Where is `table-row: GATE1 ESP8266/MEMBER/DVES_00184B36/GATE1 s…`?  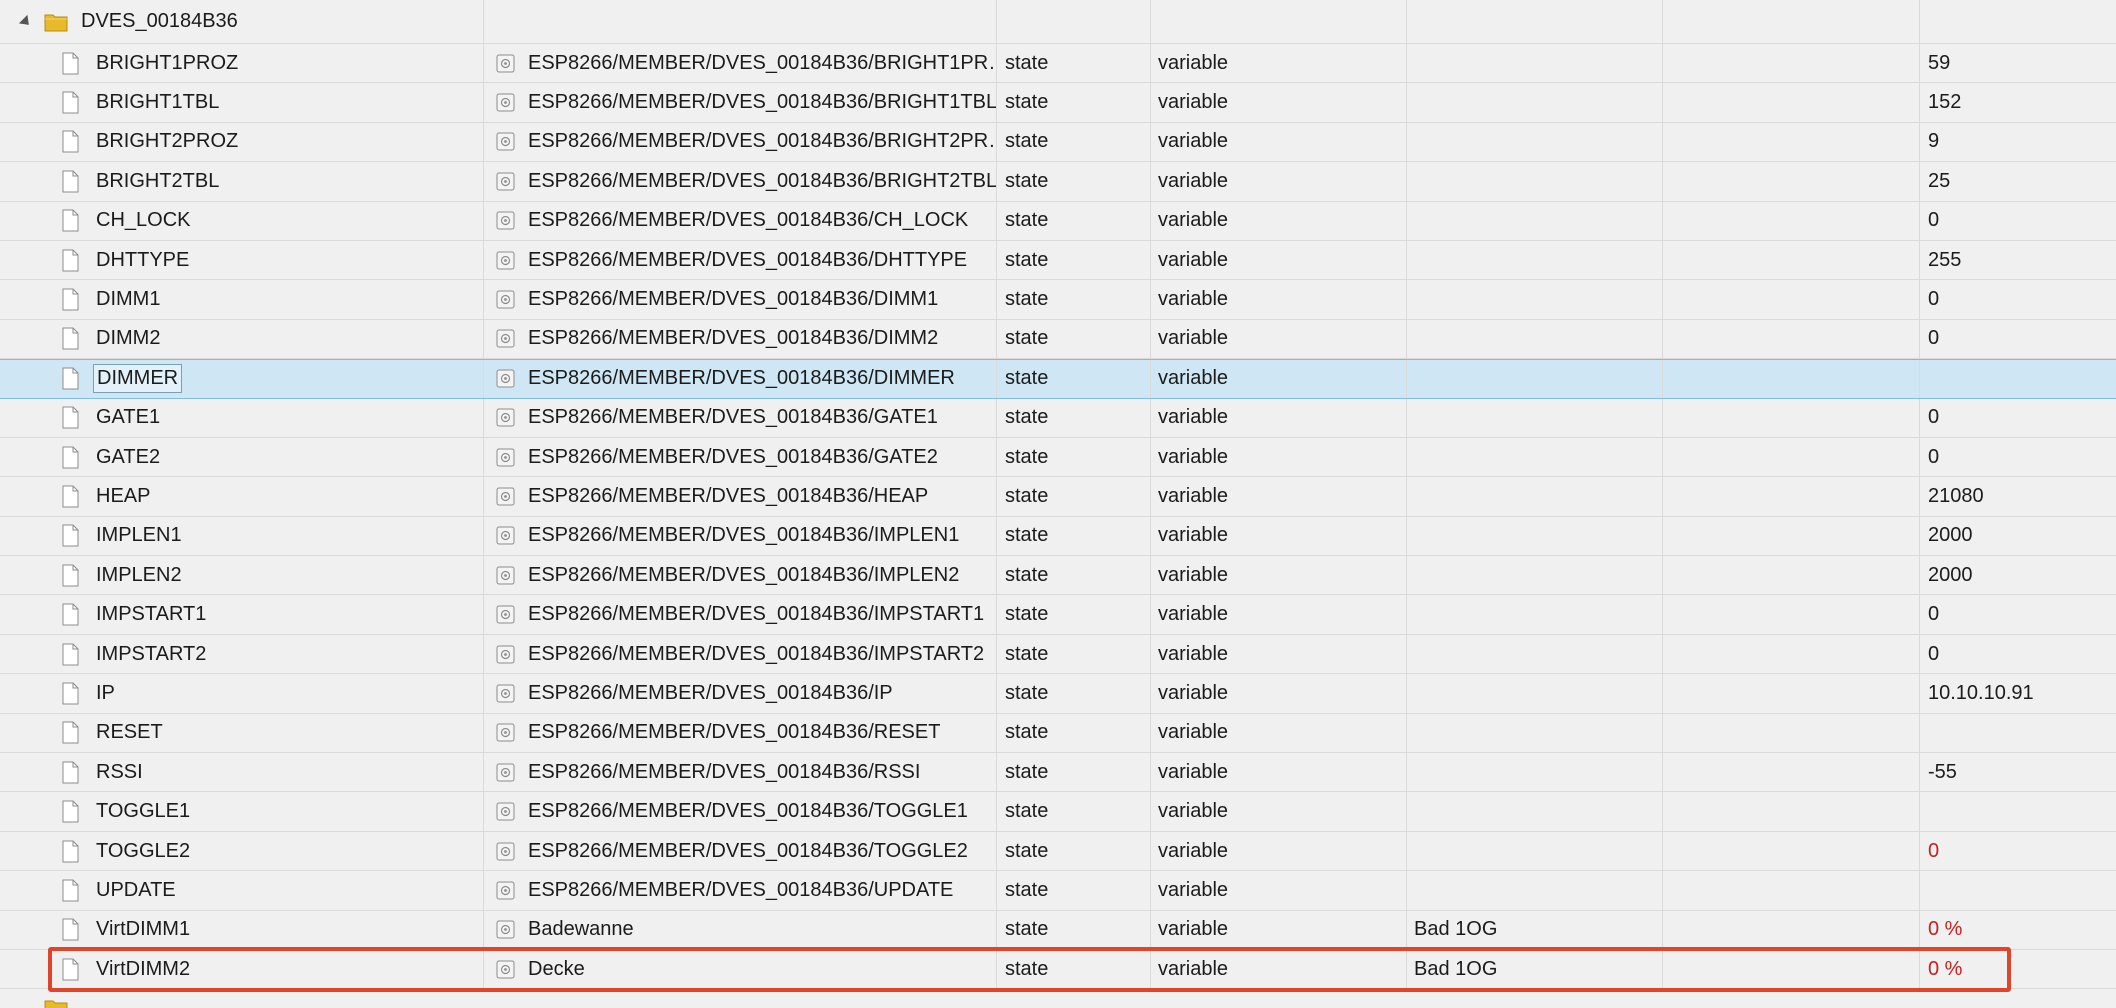 table-row: GATE1 ESP8266/MEMBER/DVES_00184B36/GATE1 s… is located at coordinates (1058, 418).